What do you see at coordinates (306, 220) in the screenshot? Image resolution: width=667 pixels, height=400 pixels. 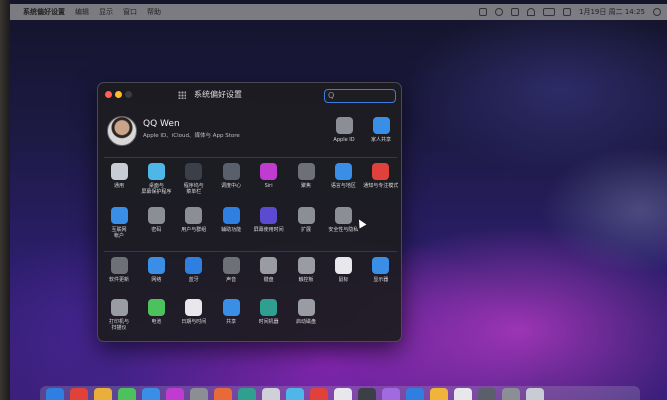 I see `pref-extensions: 扩展` at bounding box center [306, 220].